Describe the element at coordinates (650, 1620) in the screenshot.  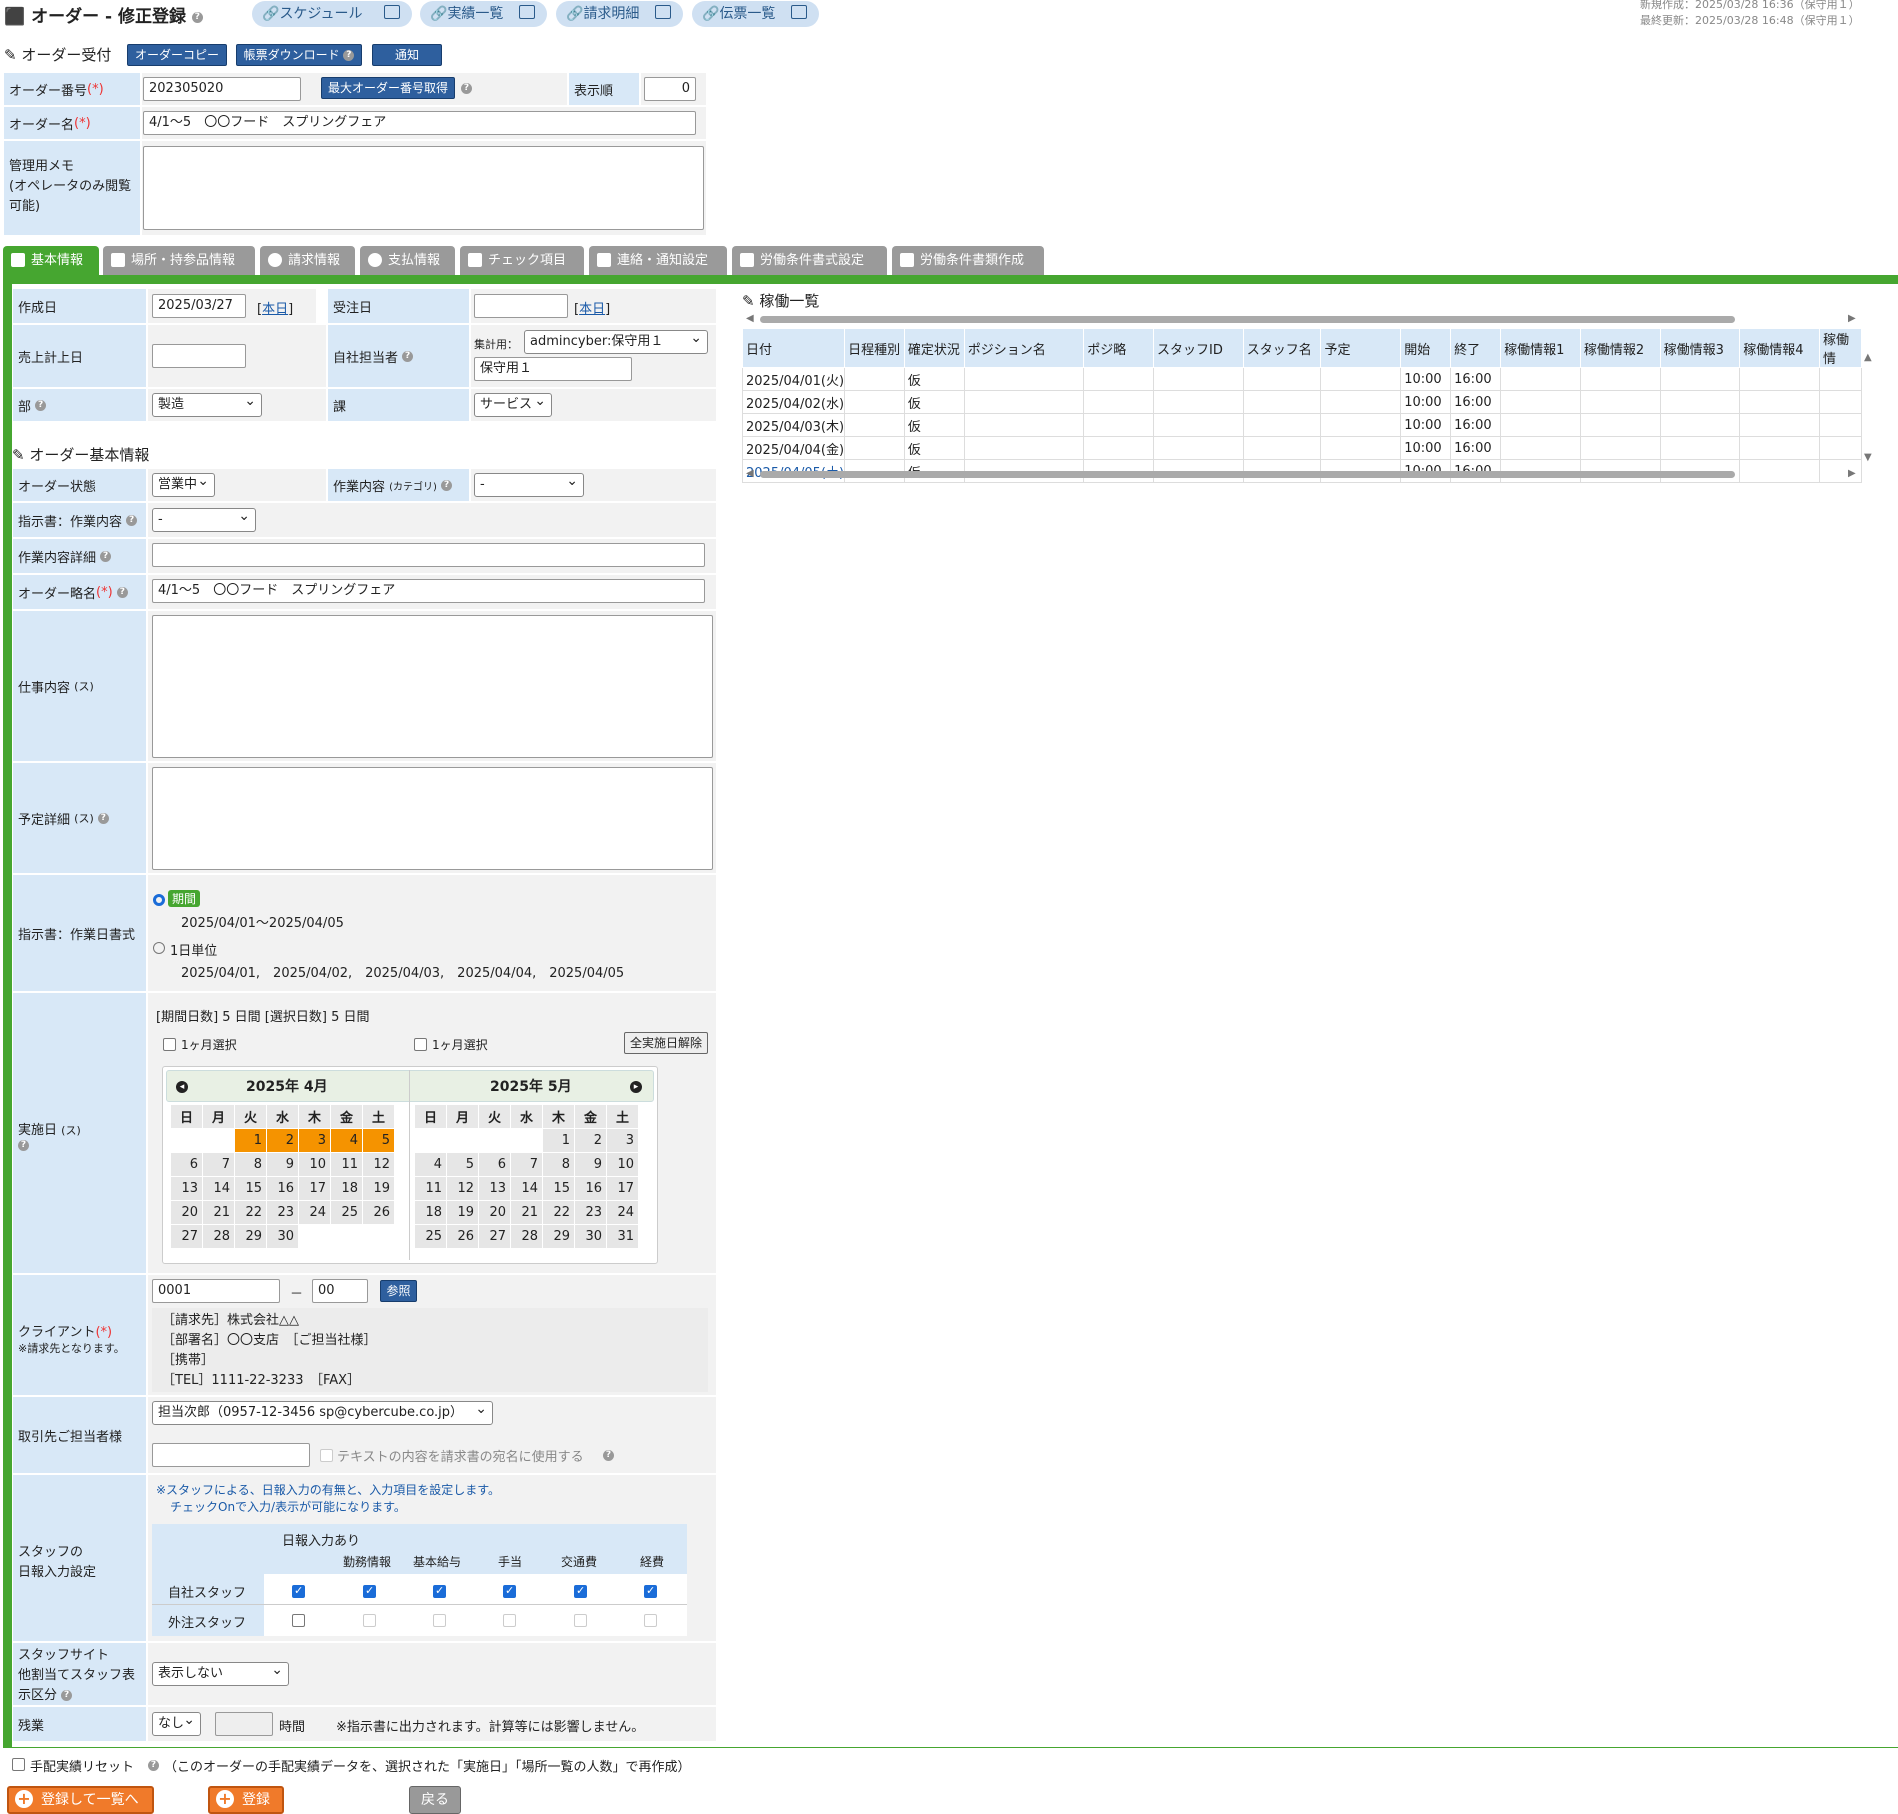
I see `ext-expense-checkbox` at that location.